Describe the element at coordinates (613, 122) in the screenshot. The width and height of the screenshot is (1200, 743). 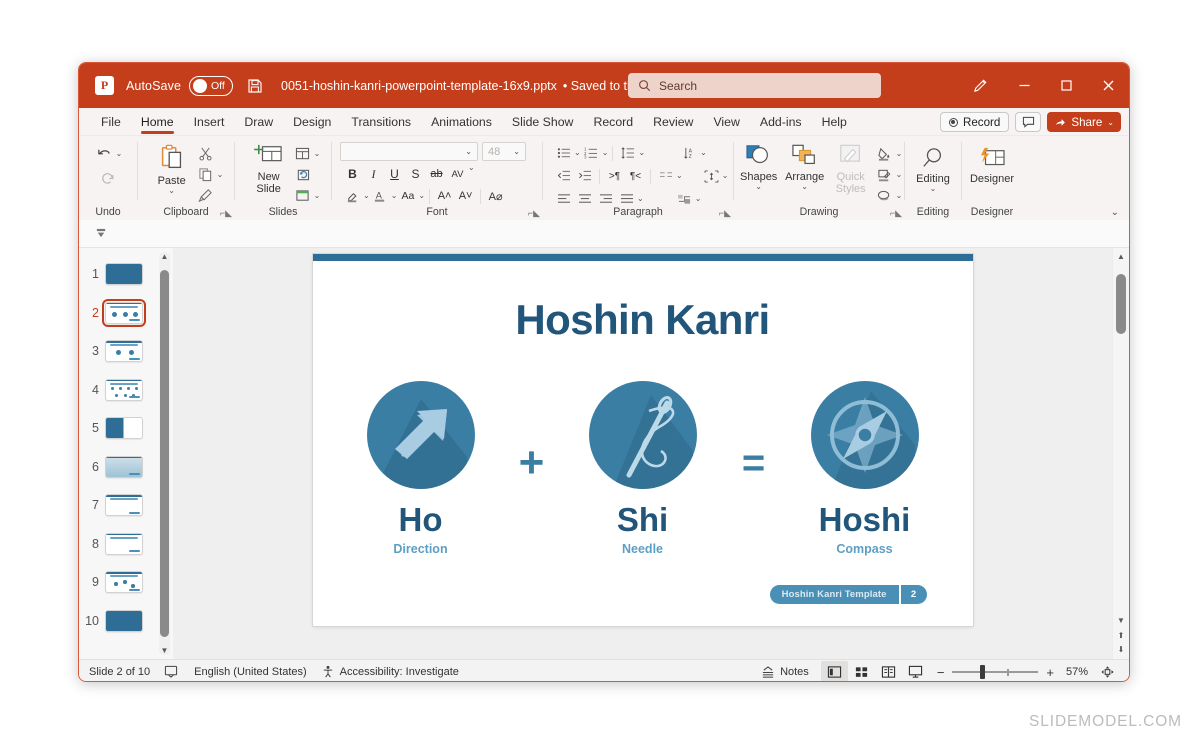
I see `tab-record: Record` at that location.